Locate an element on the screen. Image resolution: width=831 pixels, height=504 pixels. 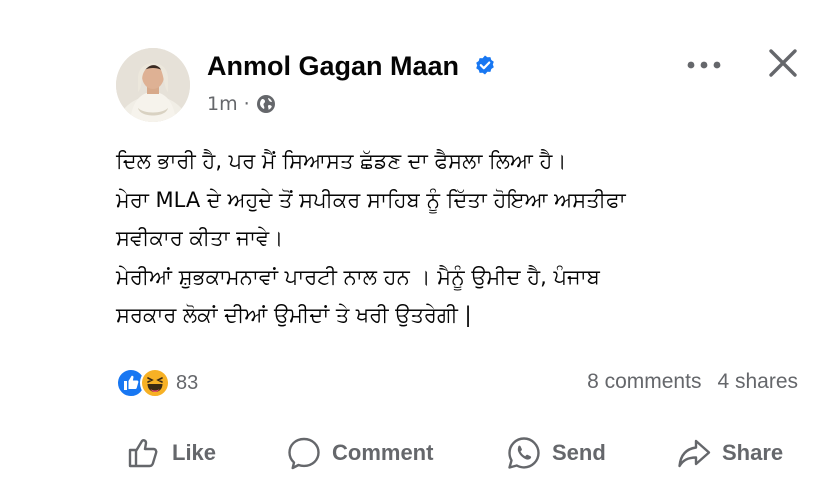
more-dots-icon is located at coordinates (704, 65).